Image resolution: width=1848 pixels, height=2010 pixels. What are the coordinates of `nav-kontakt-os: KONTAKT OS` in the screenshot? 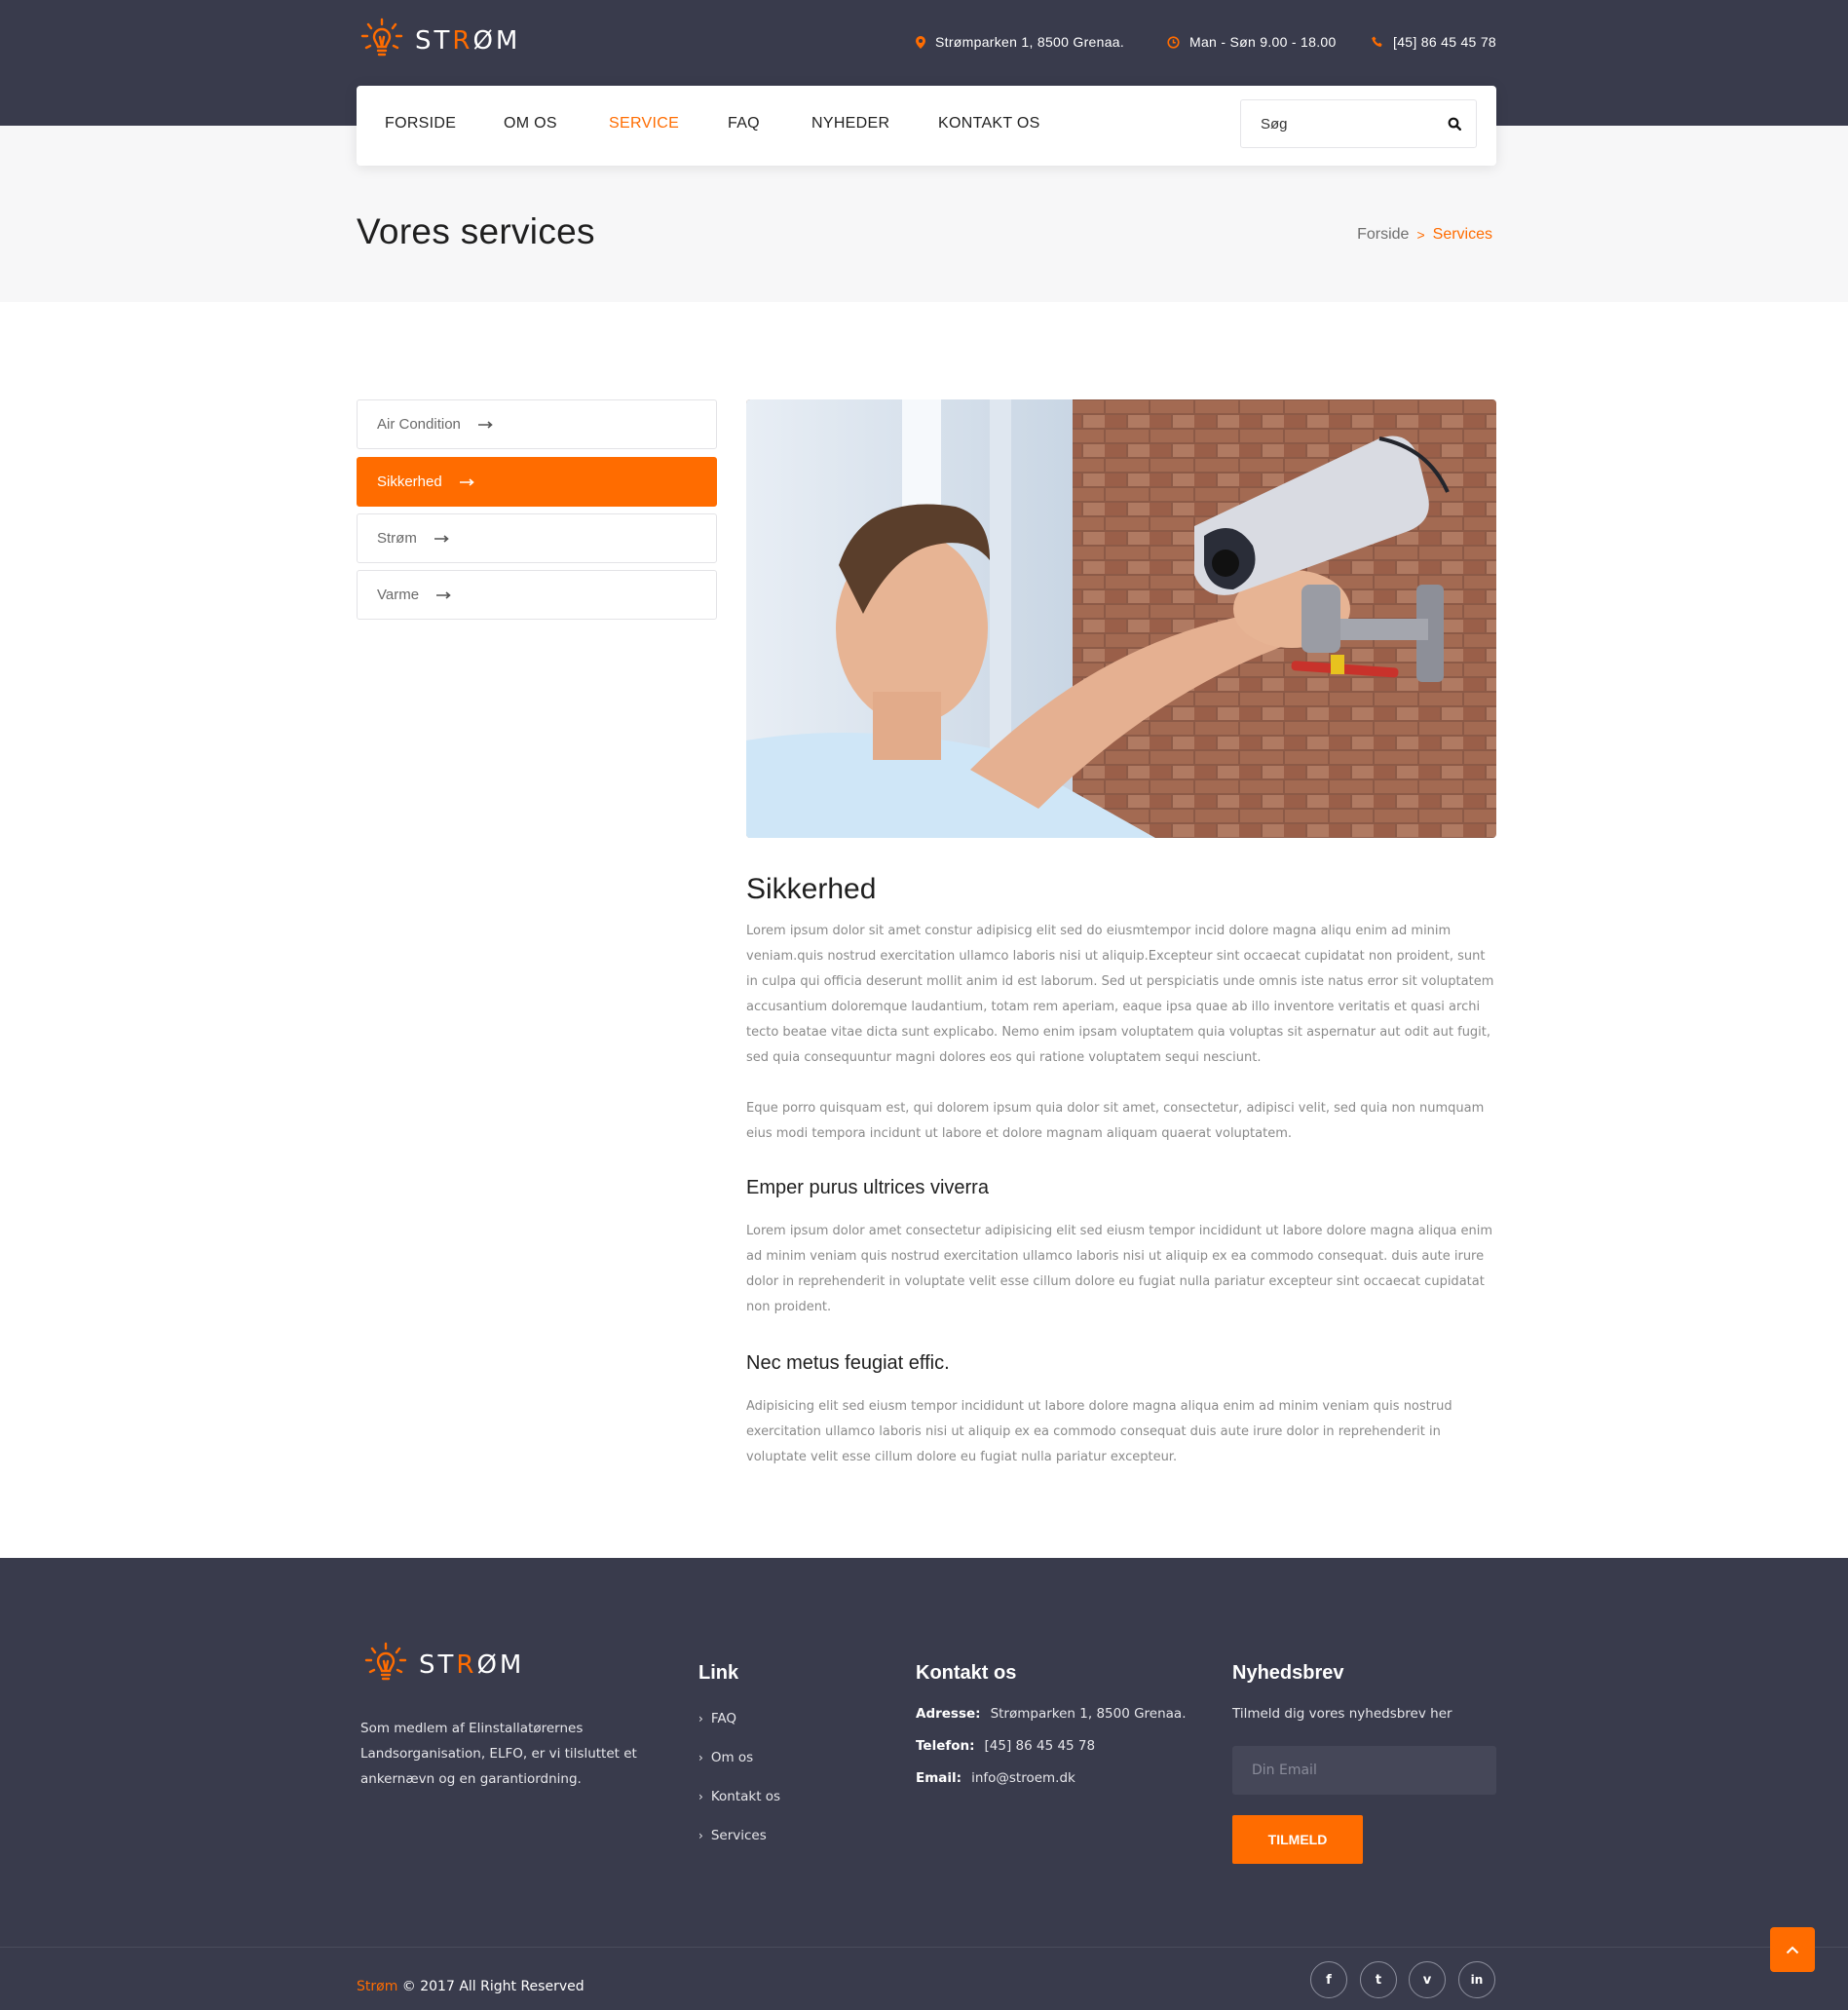 It's located at (989, 124).